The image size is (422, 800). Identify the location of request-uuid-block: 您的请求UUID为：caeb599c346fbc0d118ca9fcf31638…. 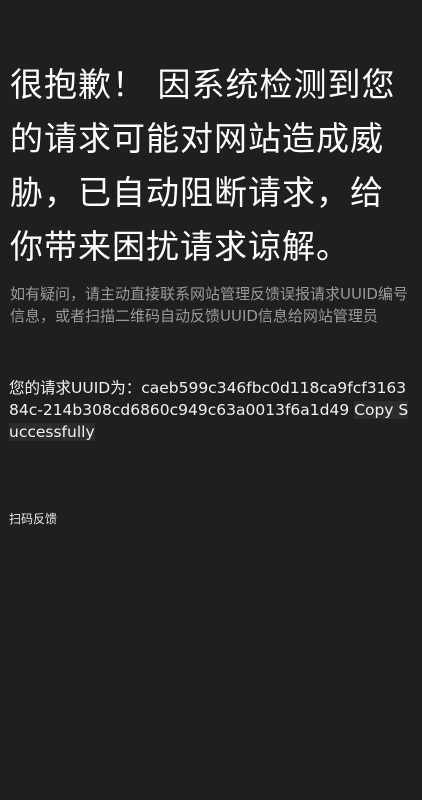
(211, 410).